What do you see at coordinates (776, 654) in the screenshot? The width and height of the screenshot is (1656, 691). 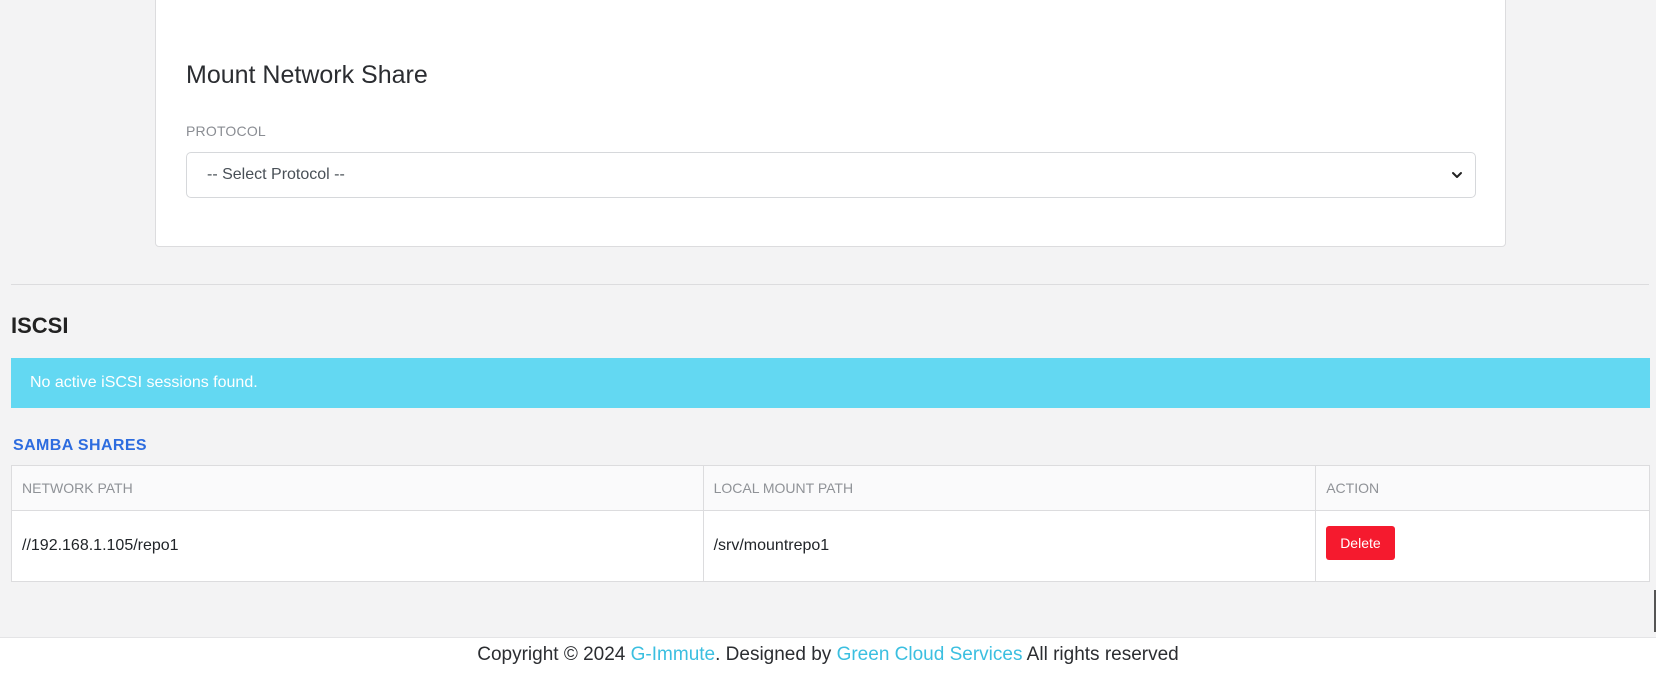 I see `footer-designed-by: . Designed by` at bounding box center [776, 654].